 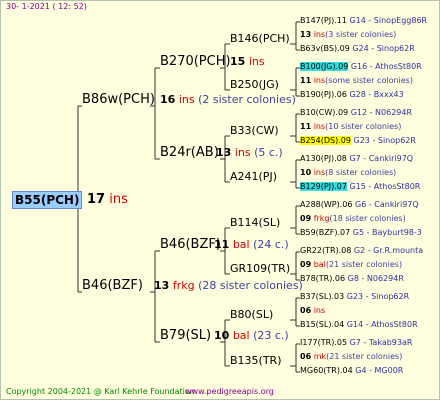 What do you see at coordinates (326, 370) in the screenshot?
I see `queen-name: MG60(TR).04` at bounding box center [326, 370].